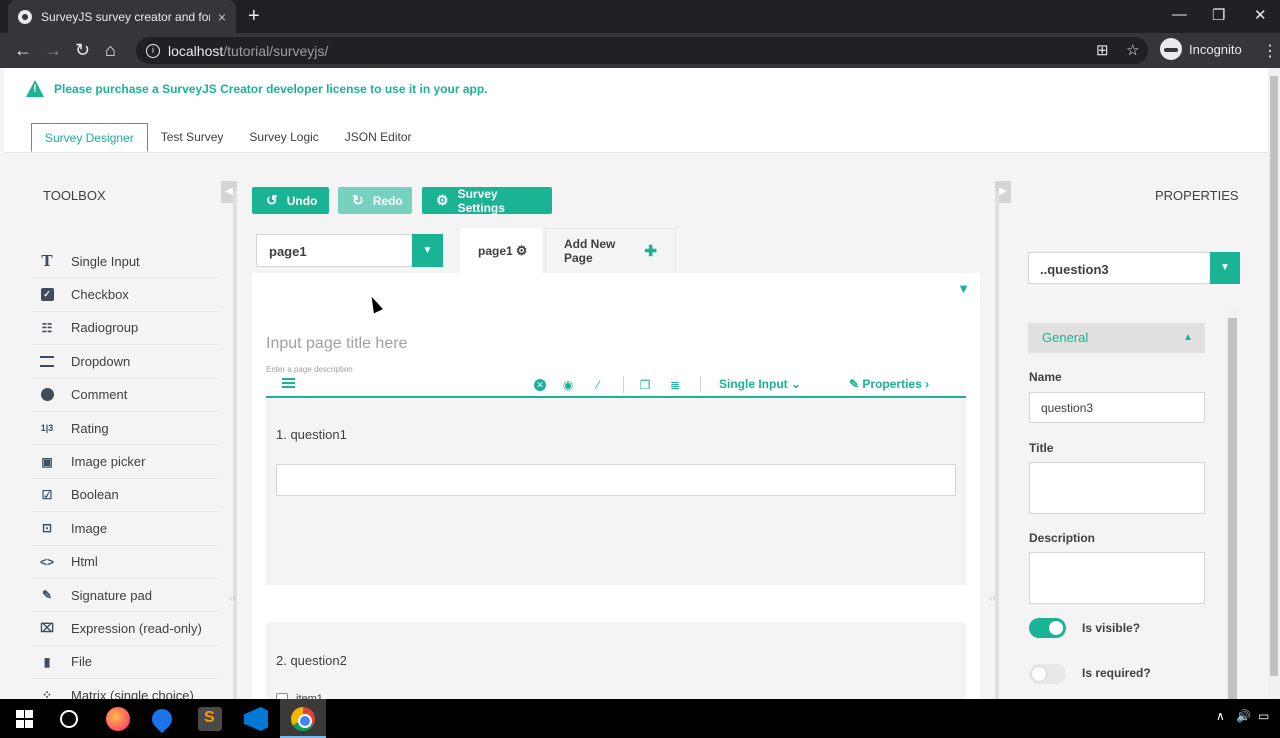  What do you see at coordinates (1179, 14) in the screenshot?
I see `minimize-icon: —` at bounding box center [1179, 14].